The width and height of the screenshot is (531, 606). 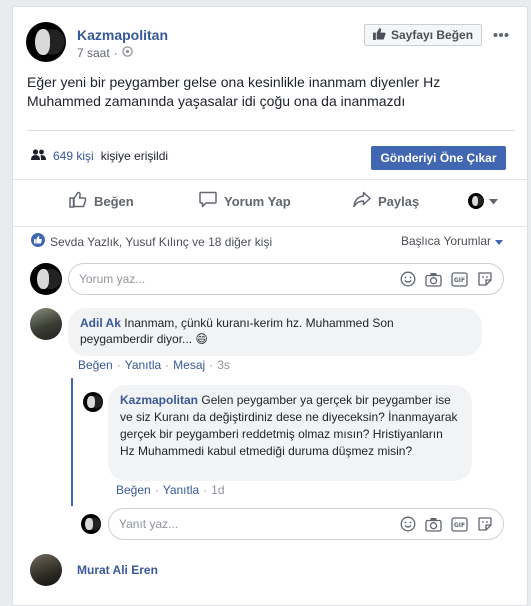 What do you see at coordinates (133, 490) in the screenshot?
I see `reply-like-link: Beğen` at bounding box center [133, 490].